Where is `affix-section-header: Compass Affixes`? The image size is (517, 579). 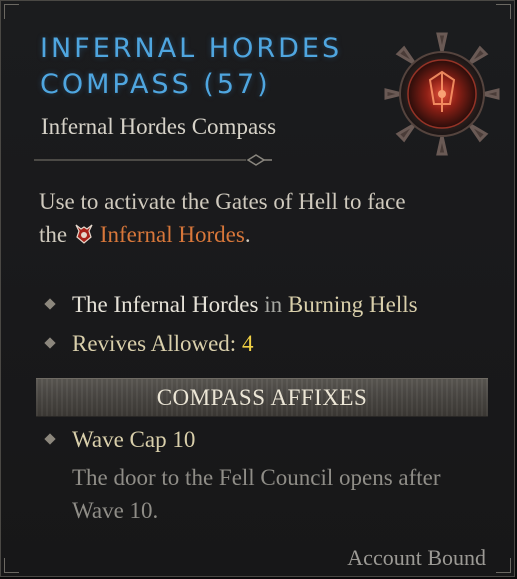 affix-section-header: Compass Affixes is located at coordinates (262, 397).